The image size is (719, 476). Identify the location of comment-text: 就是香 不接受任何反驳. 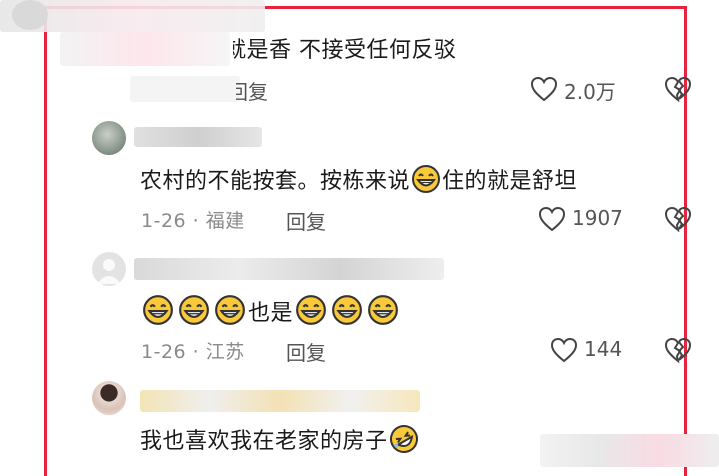
(340, 50).